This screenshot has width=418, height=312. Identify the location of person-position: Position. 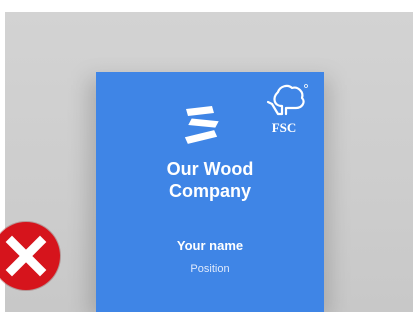
(210, 269).